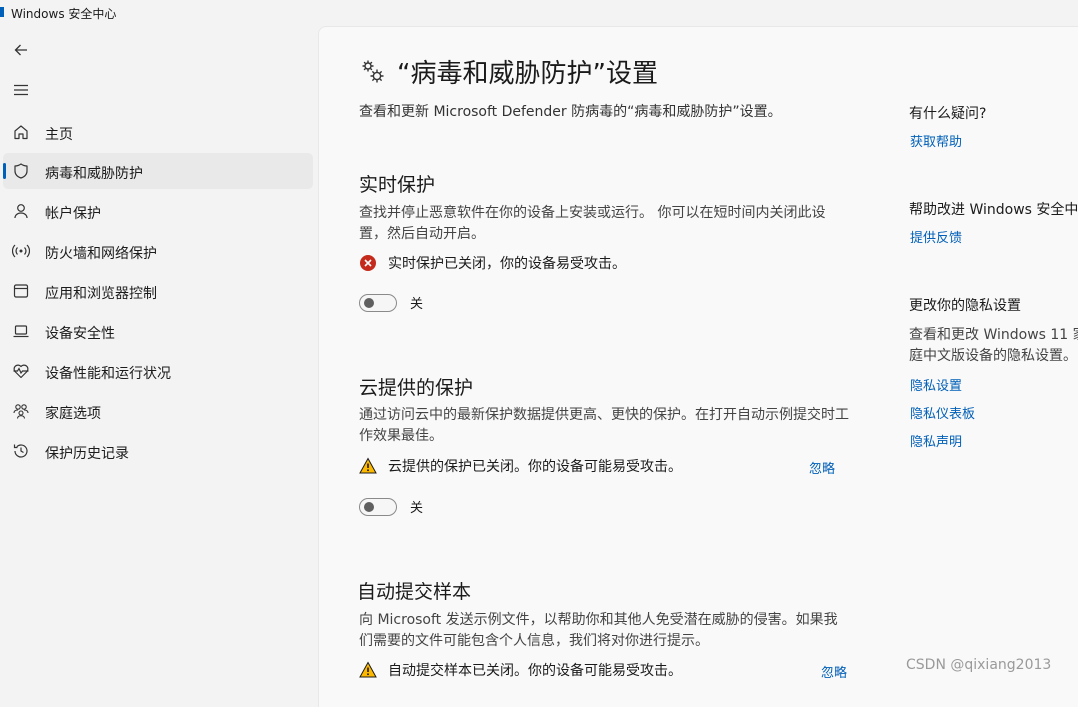 The image size is (1078, 707). Describe the element at coordinates (993, 345) in the screenshot. I see `privacy-description: 查看和更改 Windows 11 家庭中文版设备的隐私设置。` at that location.